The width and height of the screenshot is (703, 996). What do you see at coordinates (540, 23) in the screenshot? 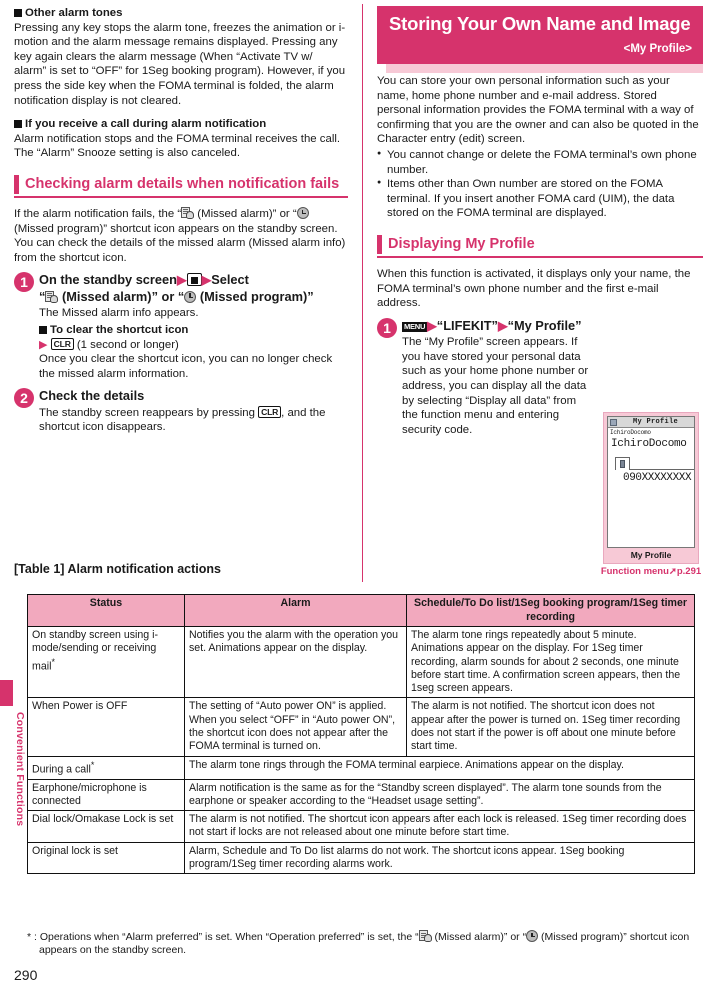
I see `banner-title: Storing Your Own Name and Image` at bounding box center [540, 23].